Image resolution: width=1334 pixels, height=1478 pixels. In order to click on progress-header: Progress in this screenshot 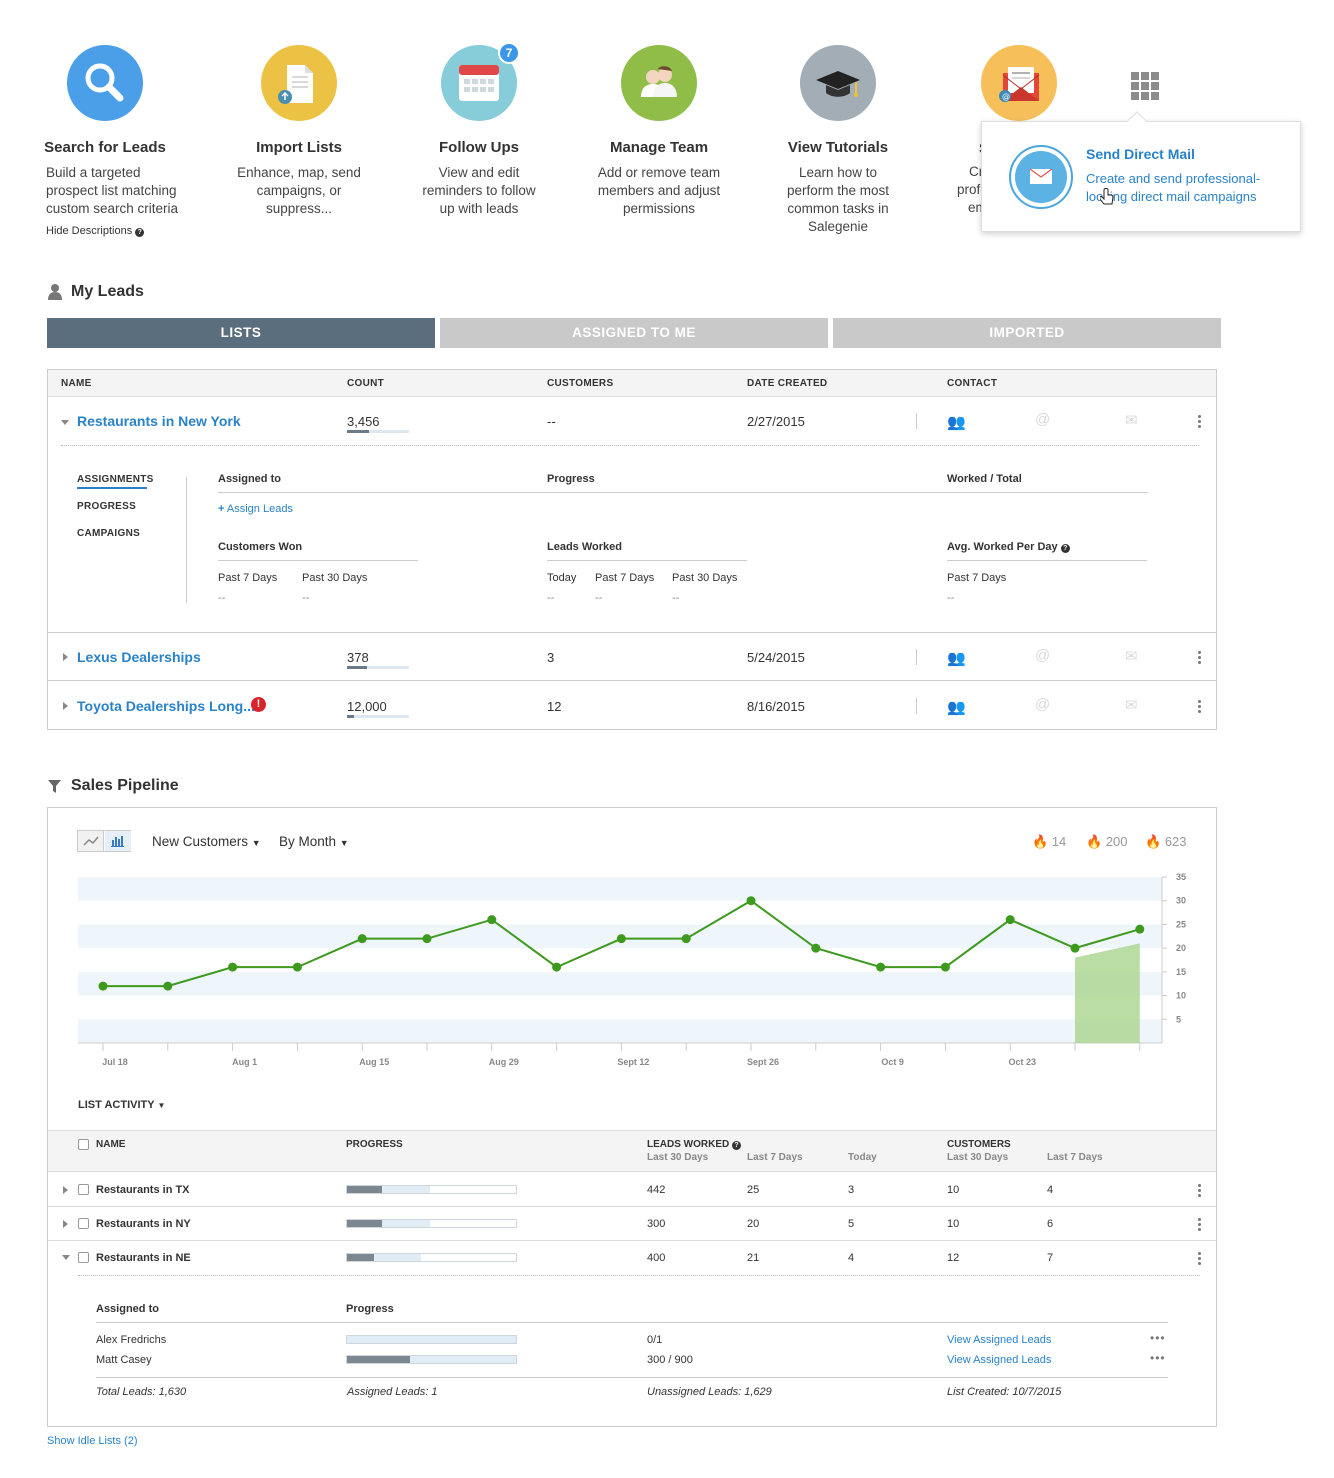, I will do `click(571, 479)`.